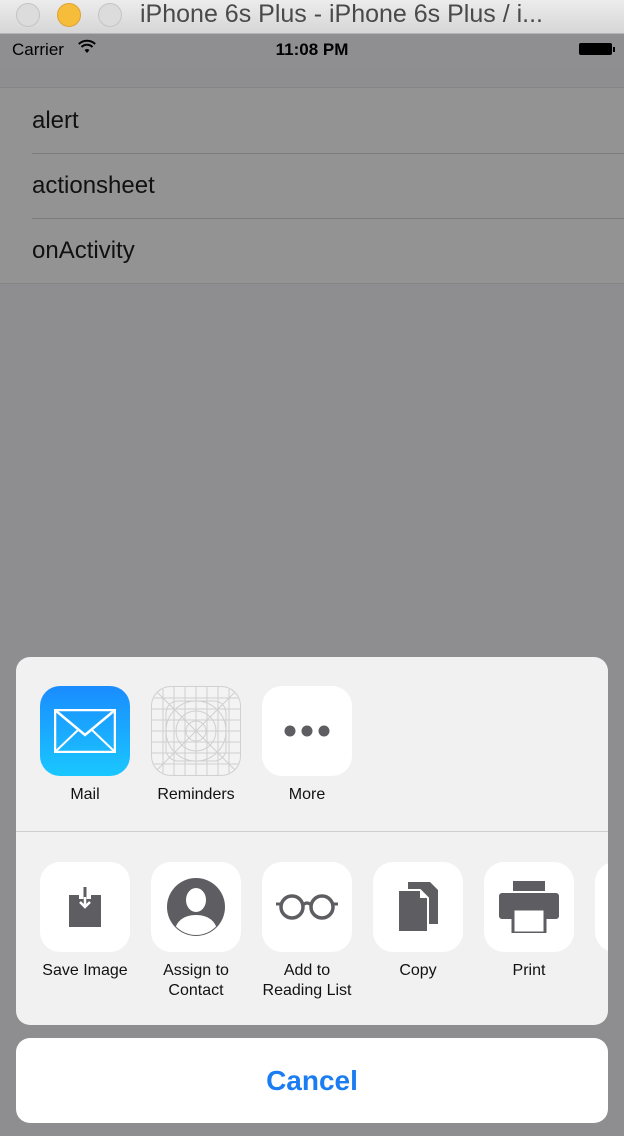  Describe the element at coordinates (196, 980) in the screenshot. I see `action-label: Assign to Contact` at that location.